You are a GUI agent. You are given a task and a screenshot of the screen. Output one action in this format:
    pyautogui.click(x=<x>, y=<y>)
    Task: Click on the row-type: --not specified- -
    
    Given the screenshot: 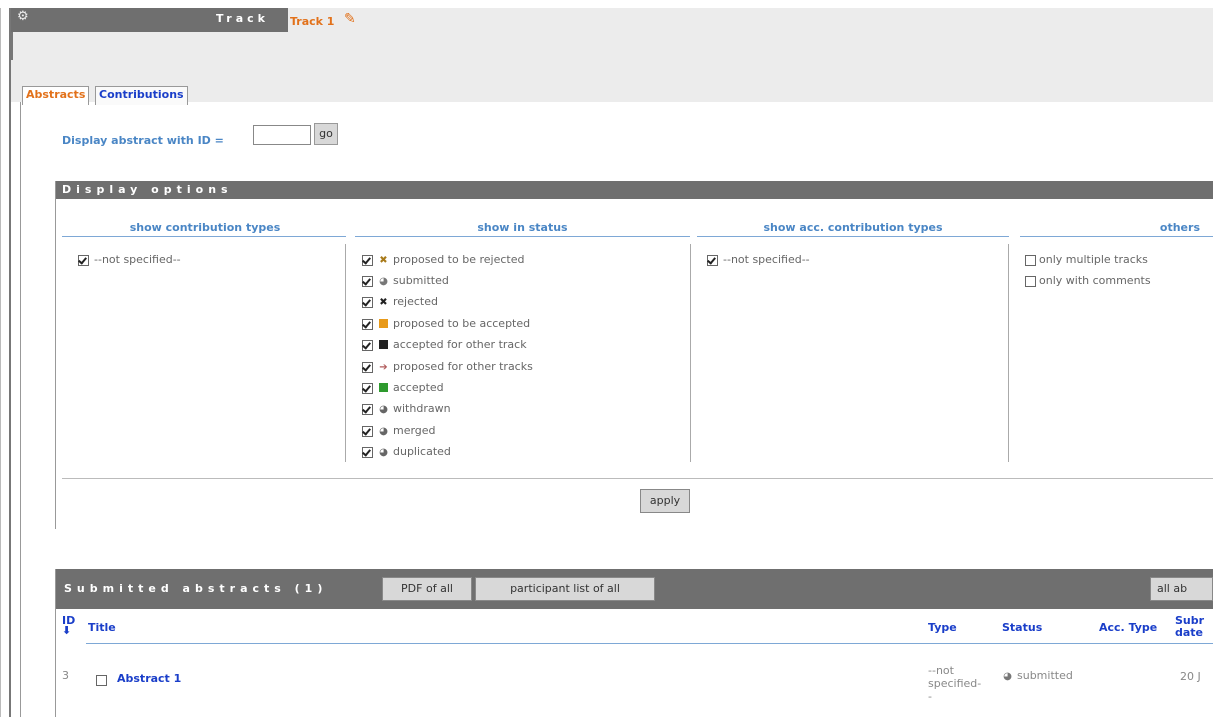 What is the action you would take?
    pyautogui.click(x=955, y=683)
    